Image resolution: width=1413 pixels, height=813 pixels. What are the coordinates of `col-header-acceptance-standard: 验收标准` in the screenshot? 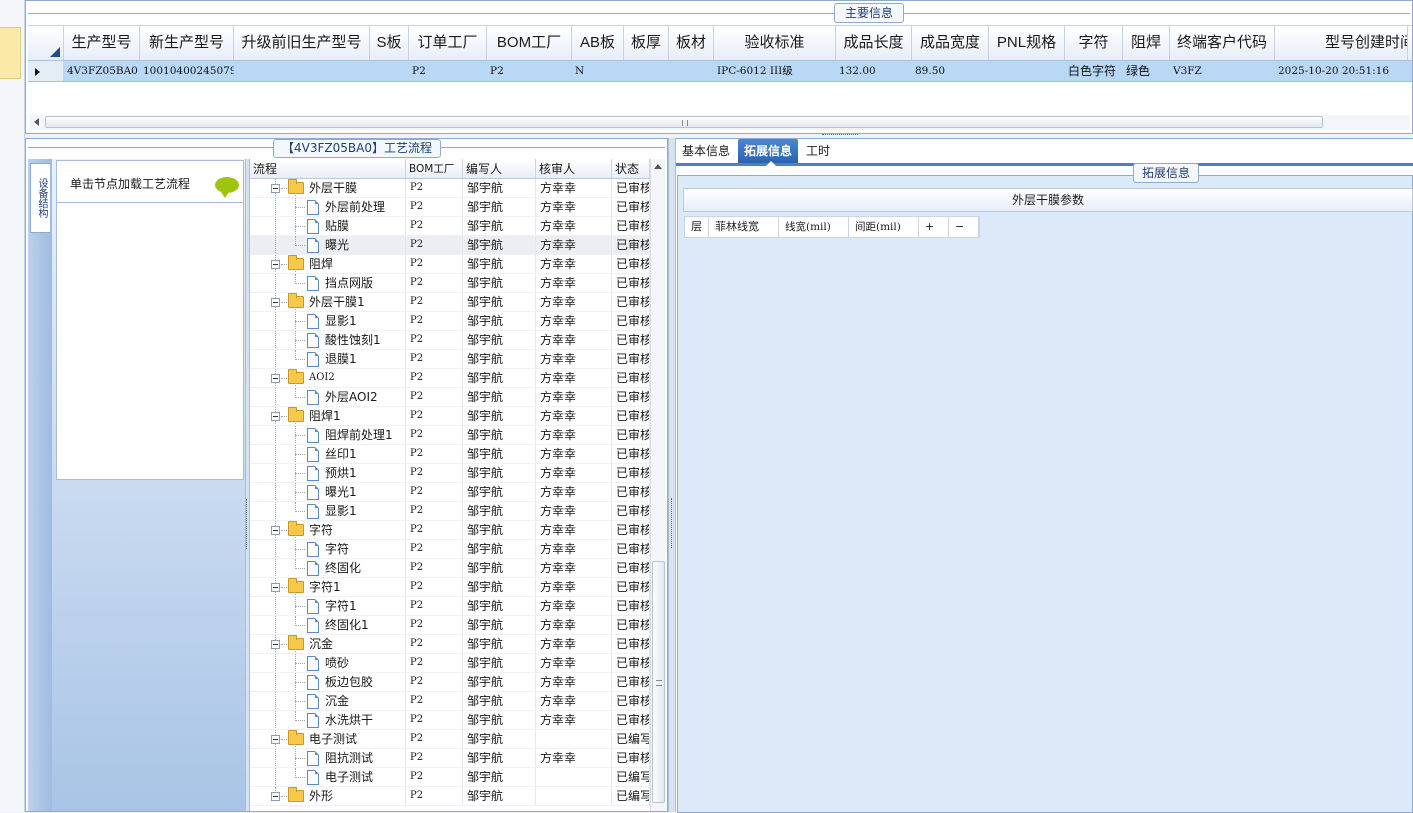 It's located at (775, 43).